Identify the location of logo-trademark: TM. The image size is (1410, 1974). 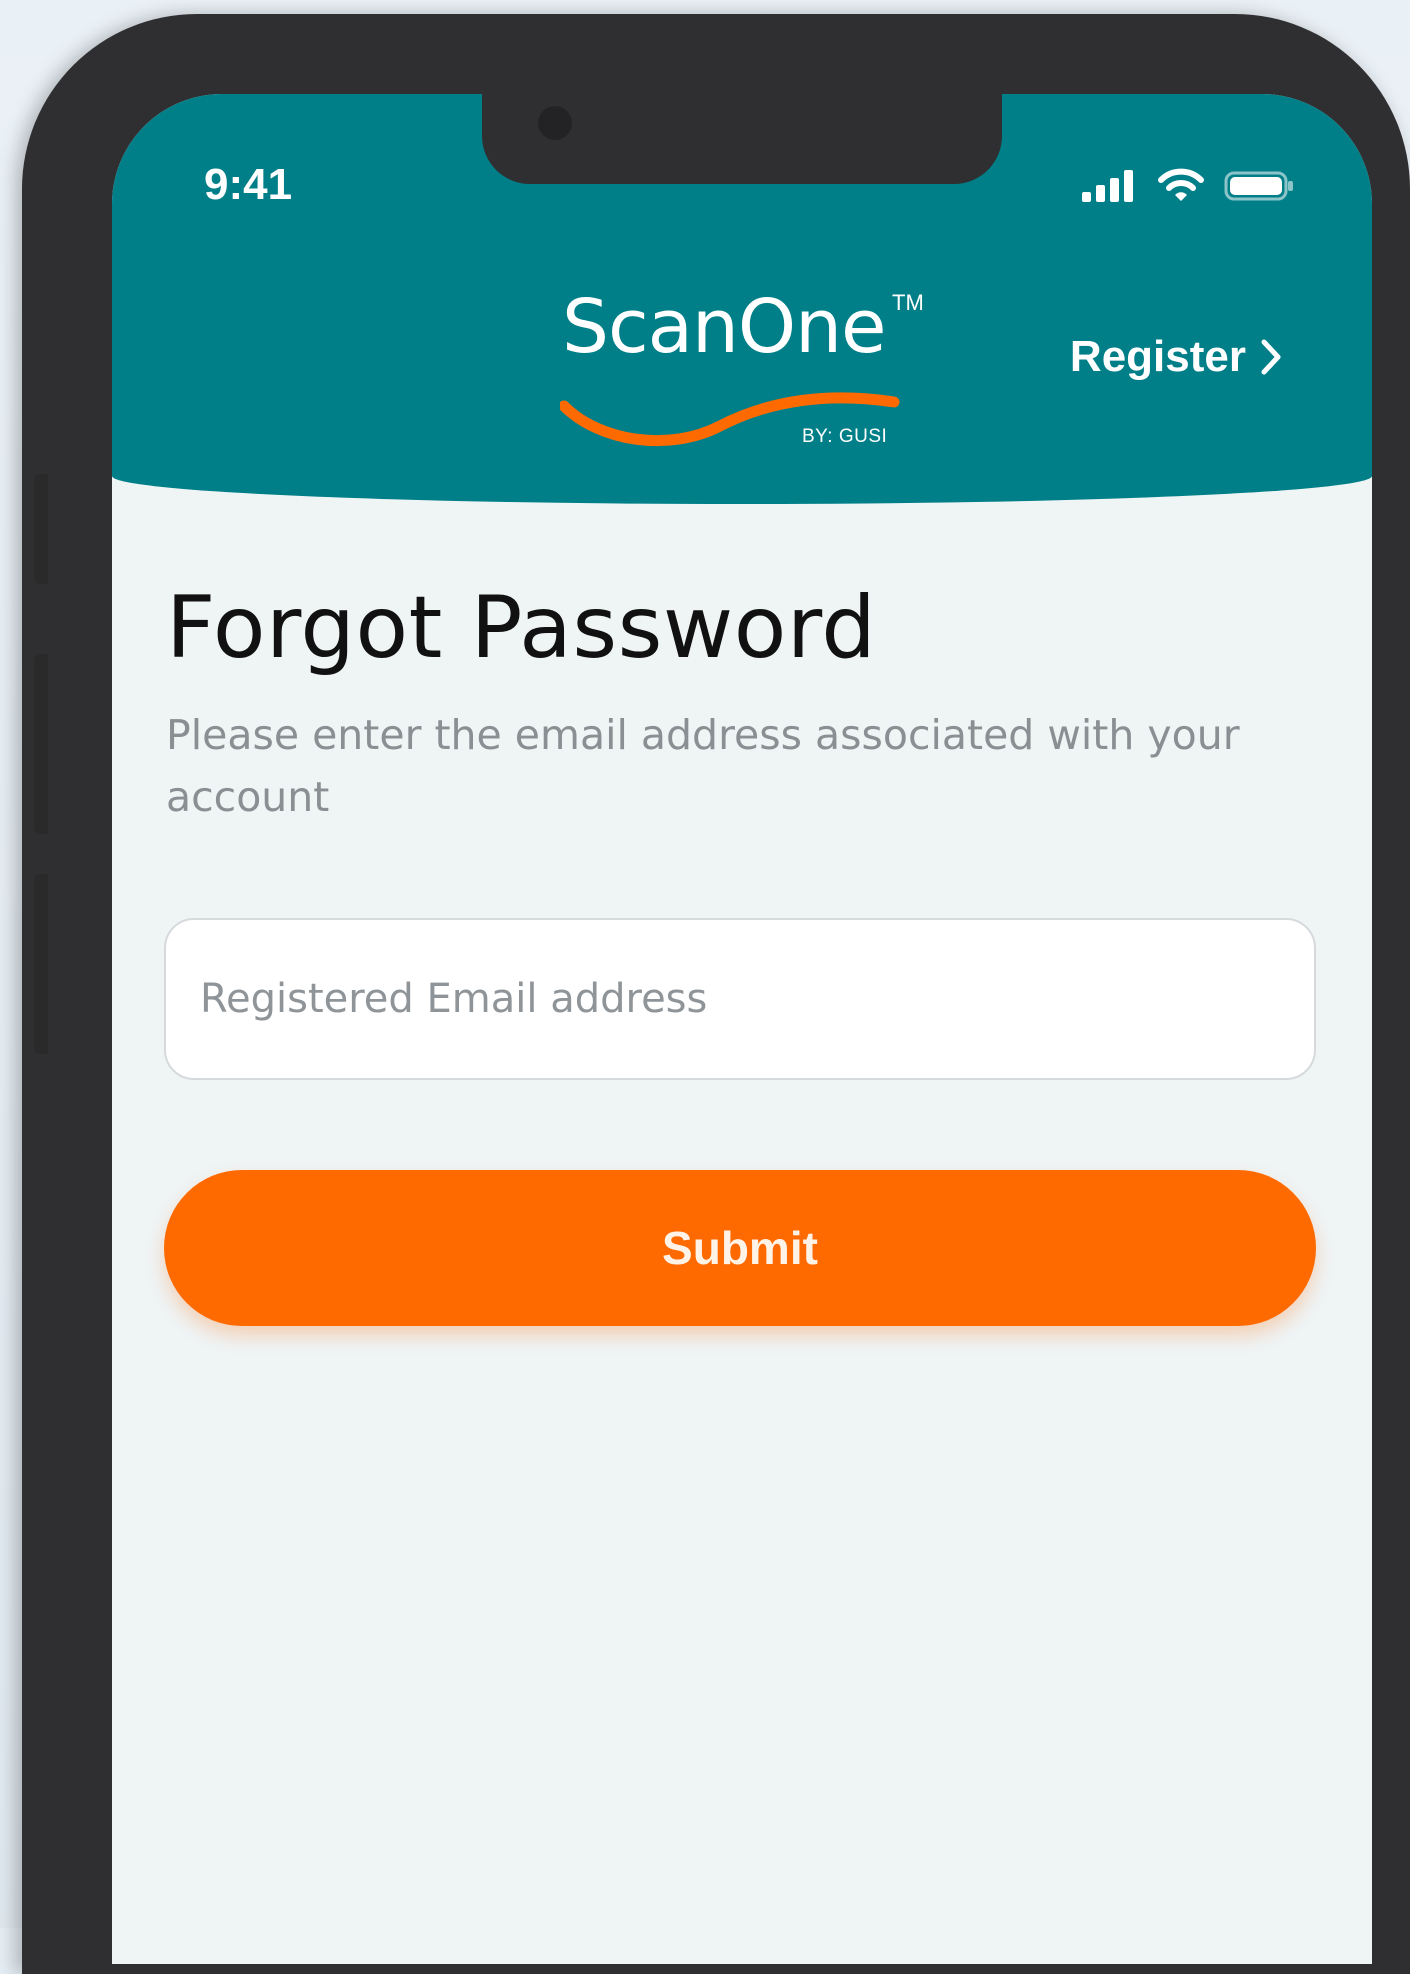
(908, 302).